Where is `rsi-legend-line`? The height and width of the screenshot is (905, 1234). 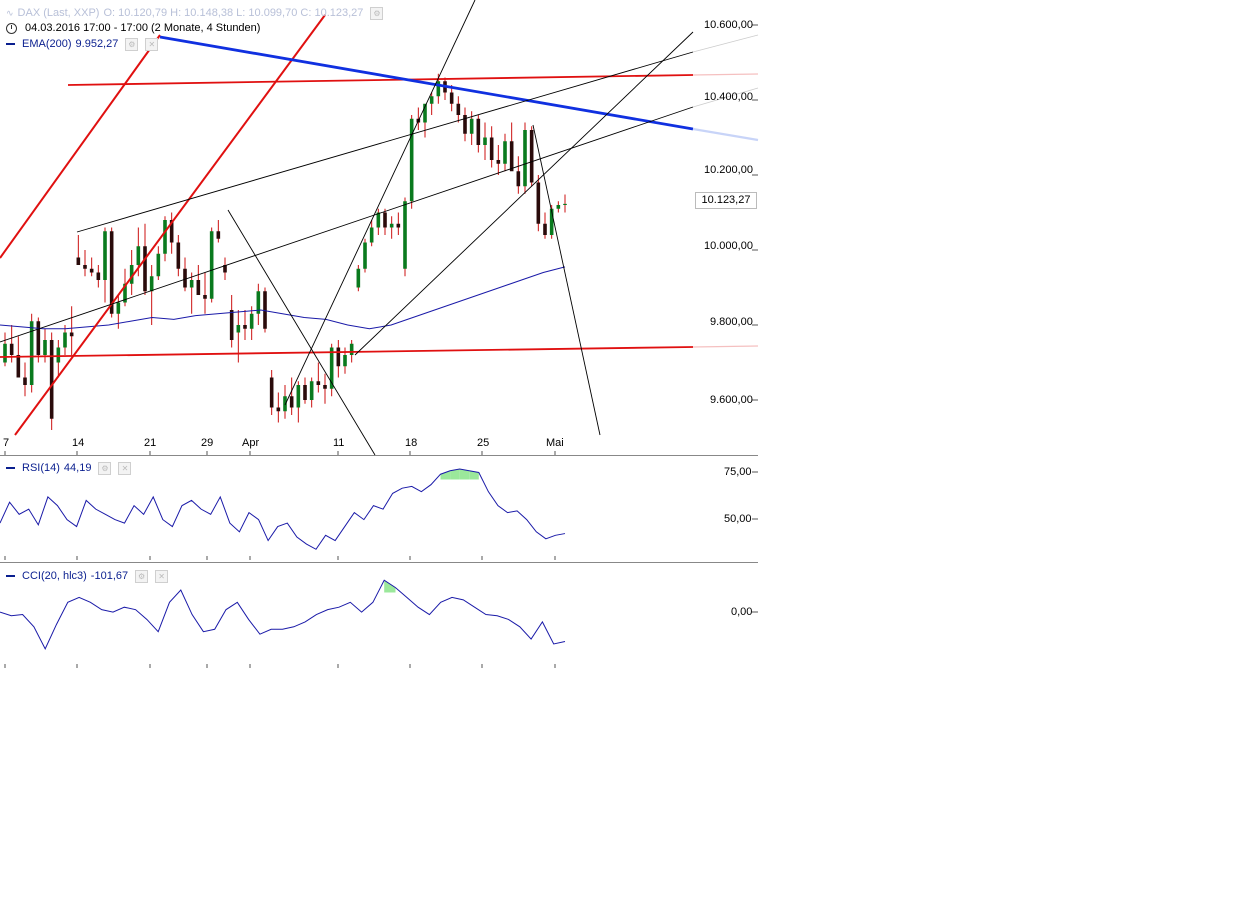
rsi-legend-line is located at coordinates (10, 468).